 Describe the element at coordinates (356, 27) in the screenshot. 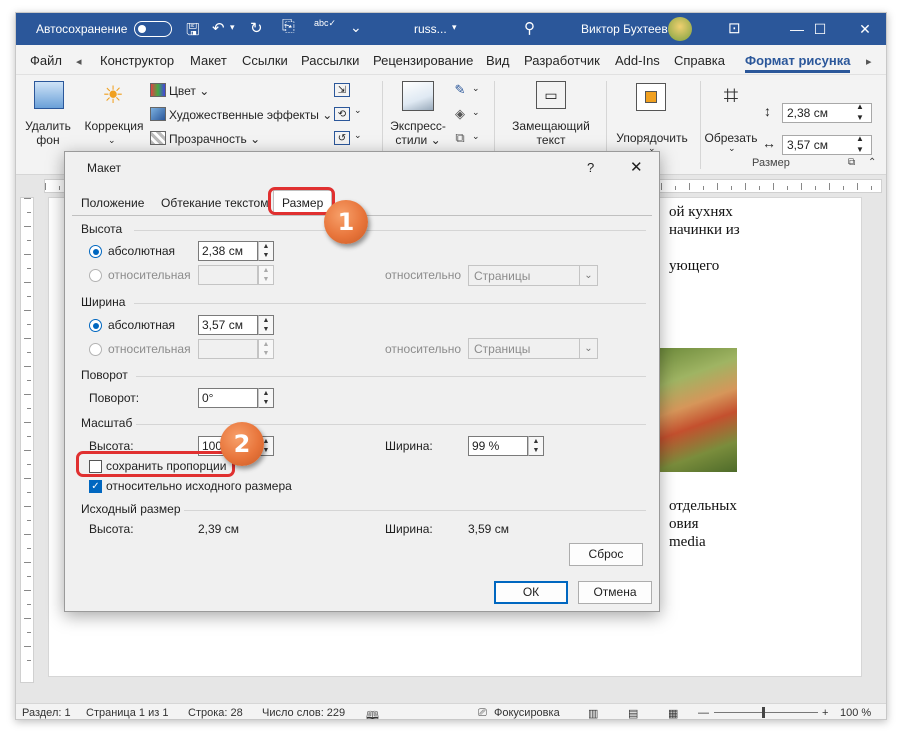

I see `customize-qat-icon: ⌄` at that location.